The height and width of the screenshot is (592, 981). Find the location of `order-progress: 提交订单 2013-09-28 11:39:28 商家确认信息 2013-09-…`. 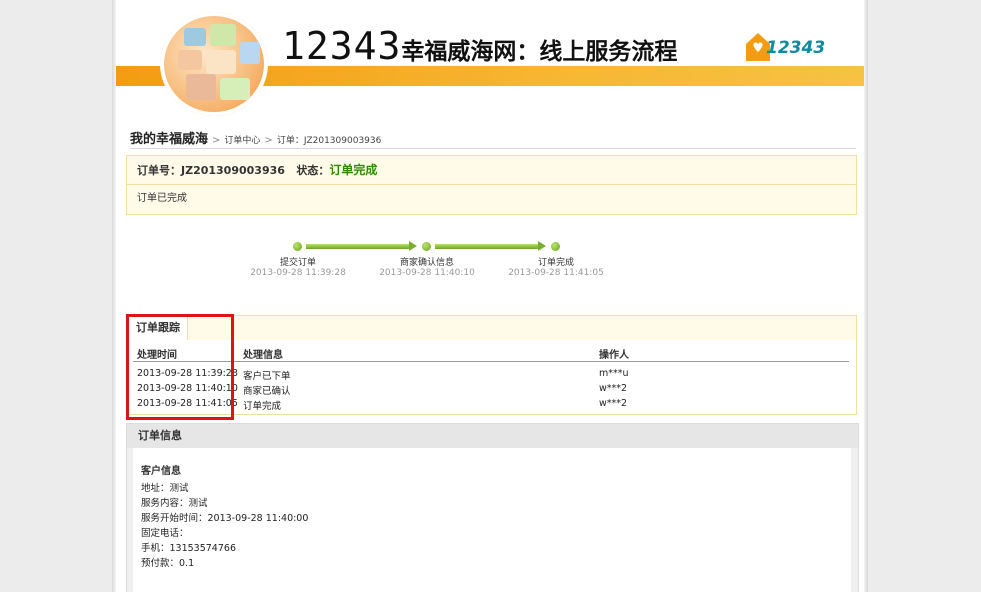

order-progress: 提交订单 2013-09-28 11:39:28 商家确认信息 2013-09-… is located at coordinates (490, 261).